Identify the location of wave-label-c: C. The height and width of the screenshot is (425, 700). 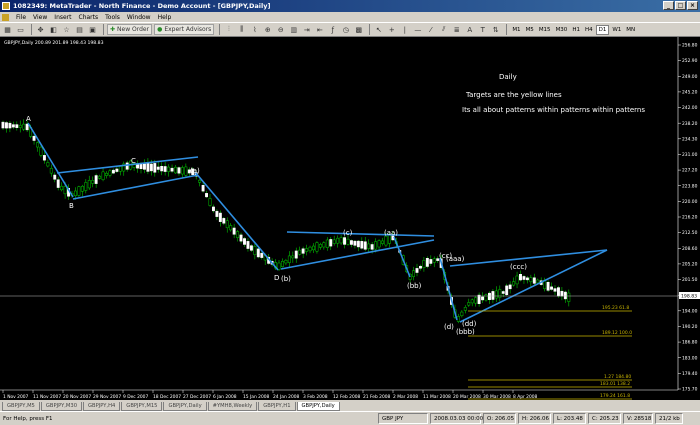
(133, 161).